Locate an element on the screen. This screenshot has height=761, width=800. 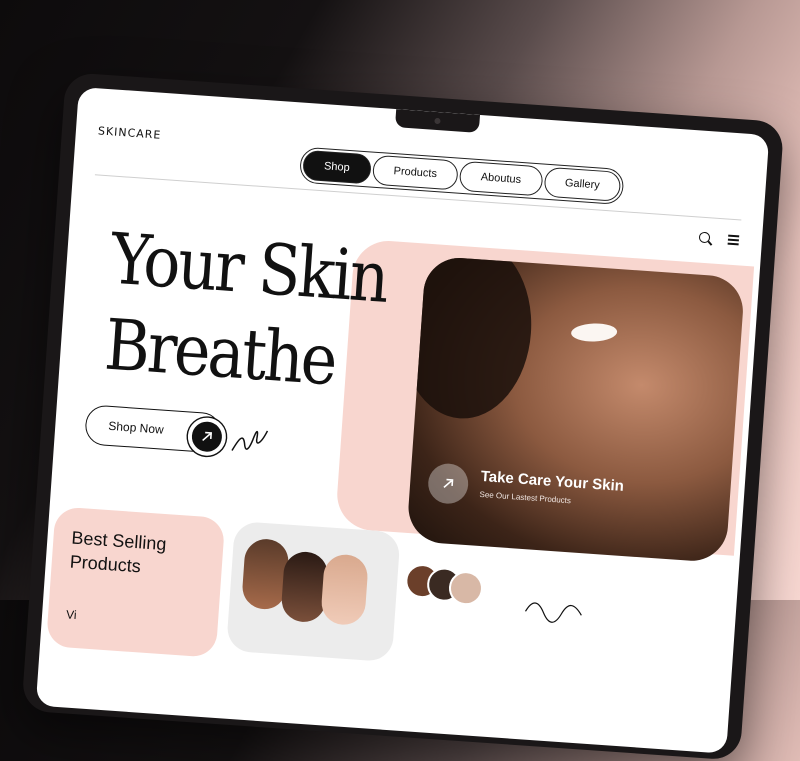
photo-hair-shape is located at coordinates (472, 339).